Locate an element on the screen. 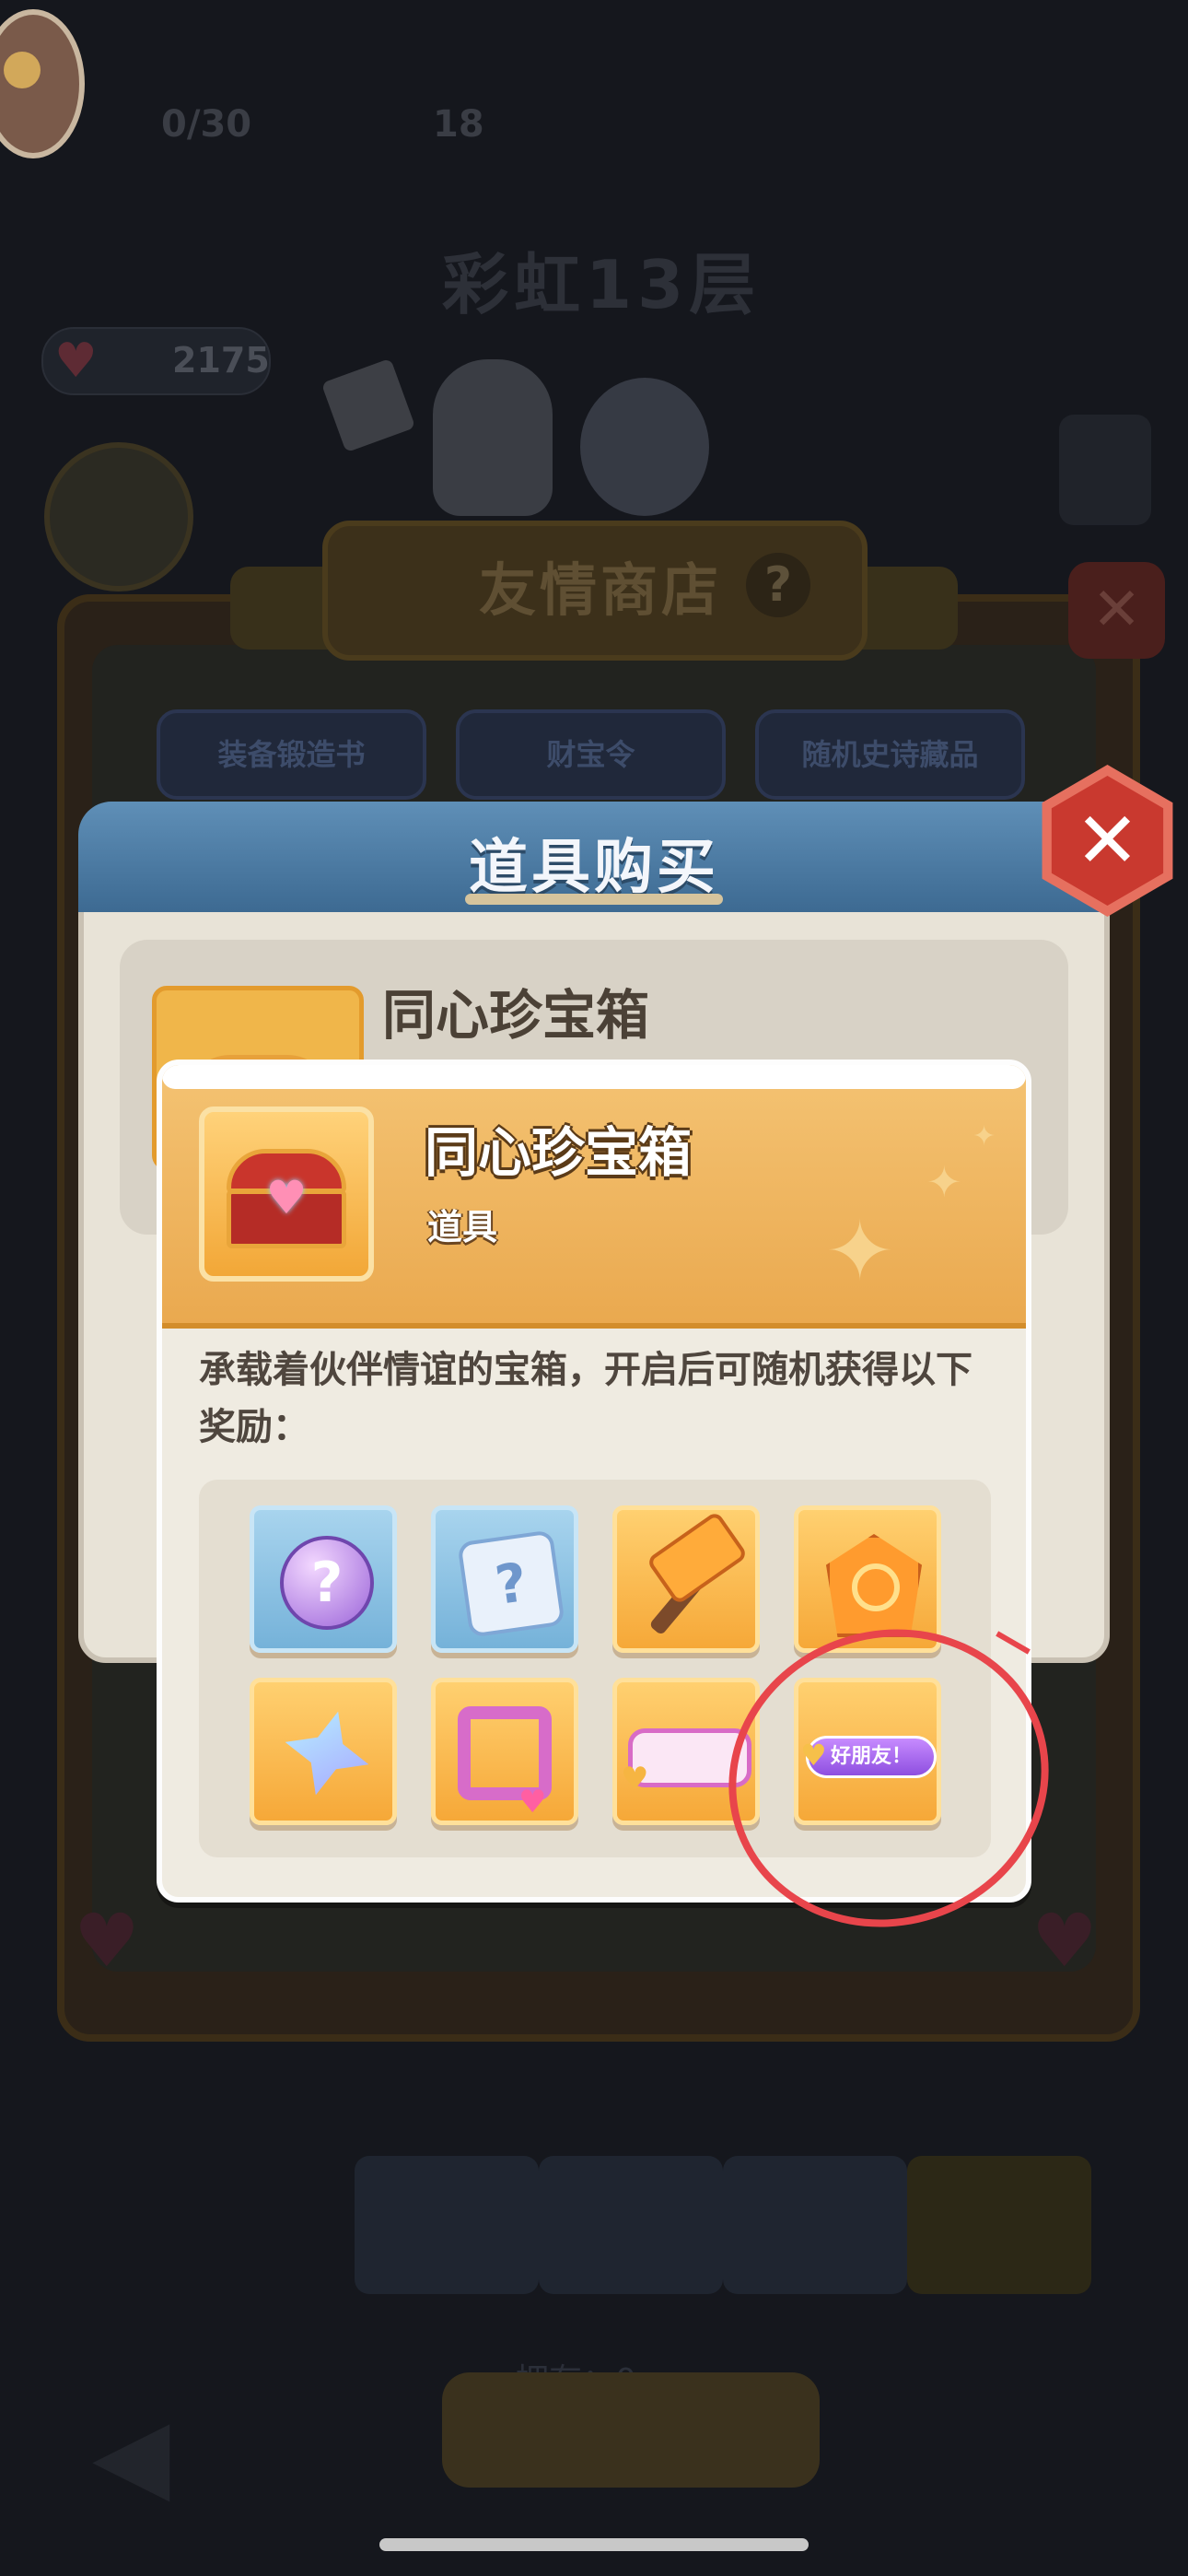 This screenshot has width=1188, height=2576. shop-characters is located at coordinates (547, 442).